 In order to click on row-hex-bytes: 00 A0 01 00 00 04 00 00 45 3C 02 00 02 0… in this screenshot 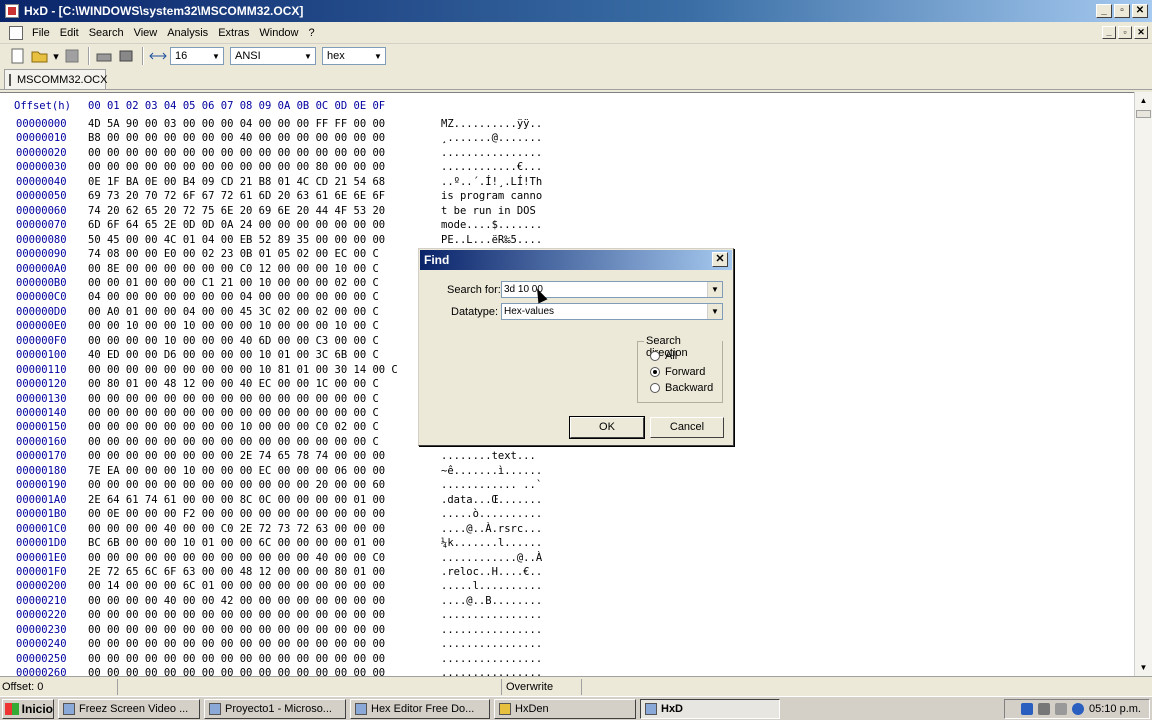, I will do `click(233, 312)`.